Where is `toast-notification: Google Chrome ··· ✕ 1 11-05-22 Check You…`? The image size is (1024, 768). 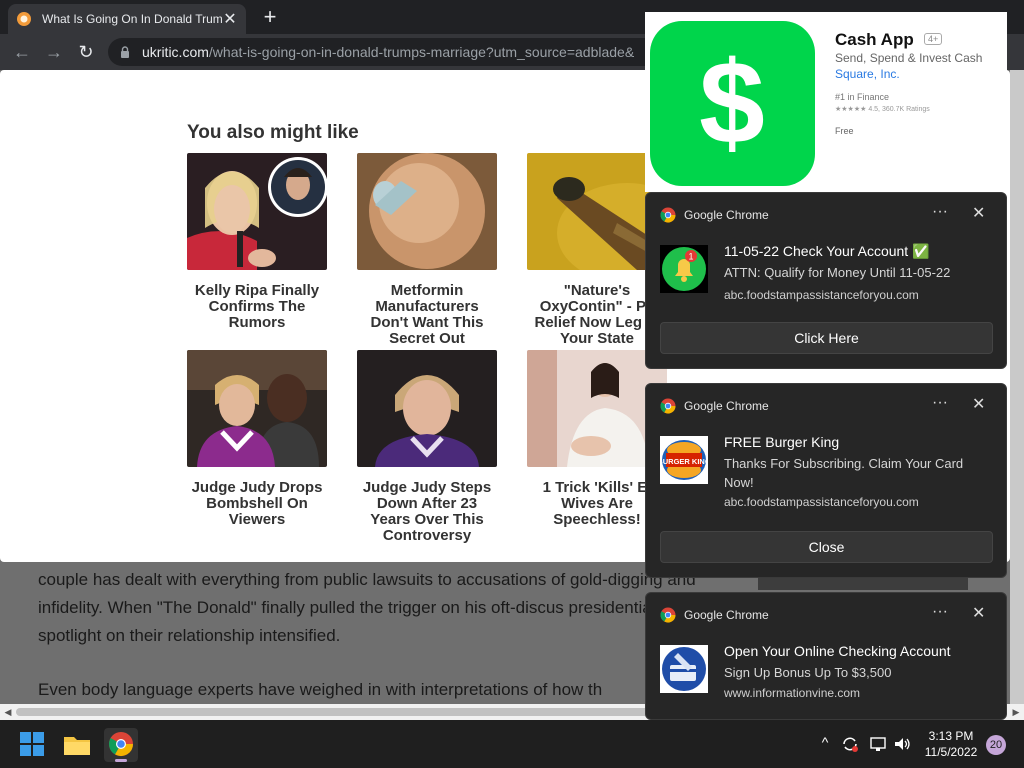
toast-notification: Google Chrome ··· ✕ 1 11-05-22 Check You… is located at coordinates (826, 280).